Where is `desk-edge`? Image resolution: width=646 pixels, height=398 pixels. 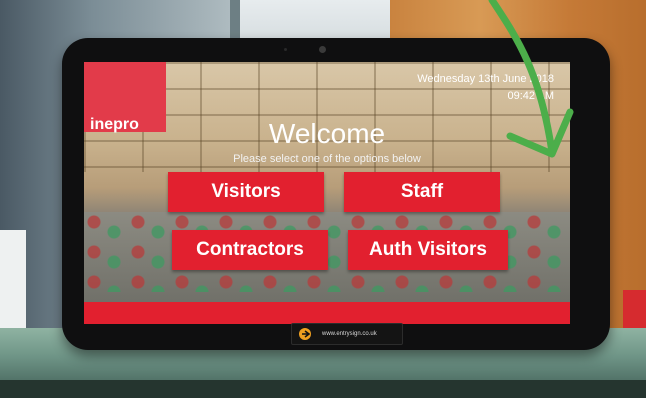 desk-edge is located at coordinates (323, 389).